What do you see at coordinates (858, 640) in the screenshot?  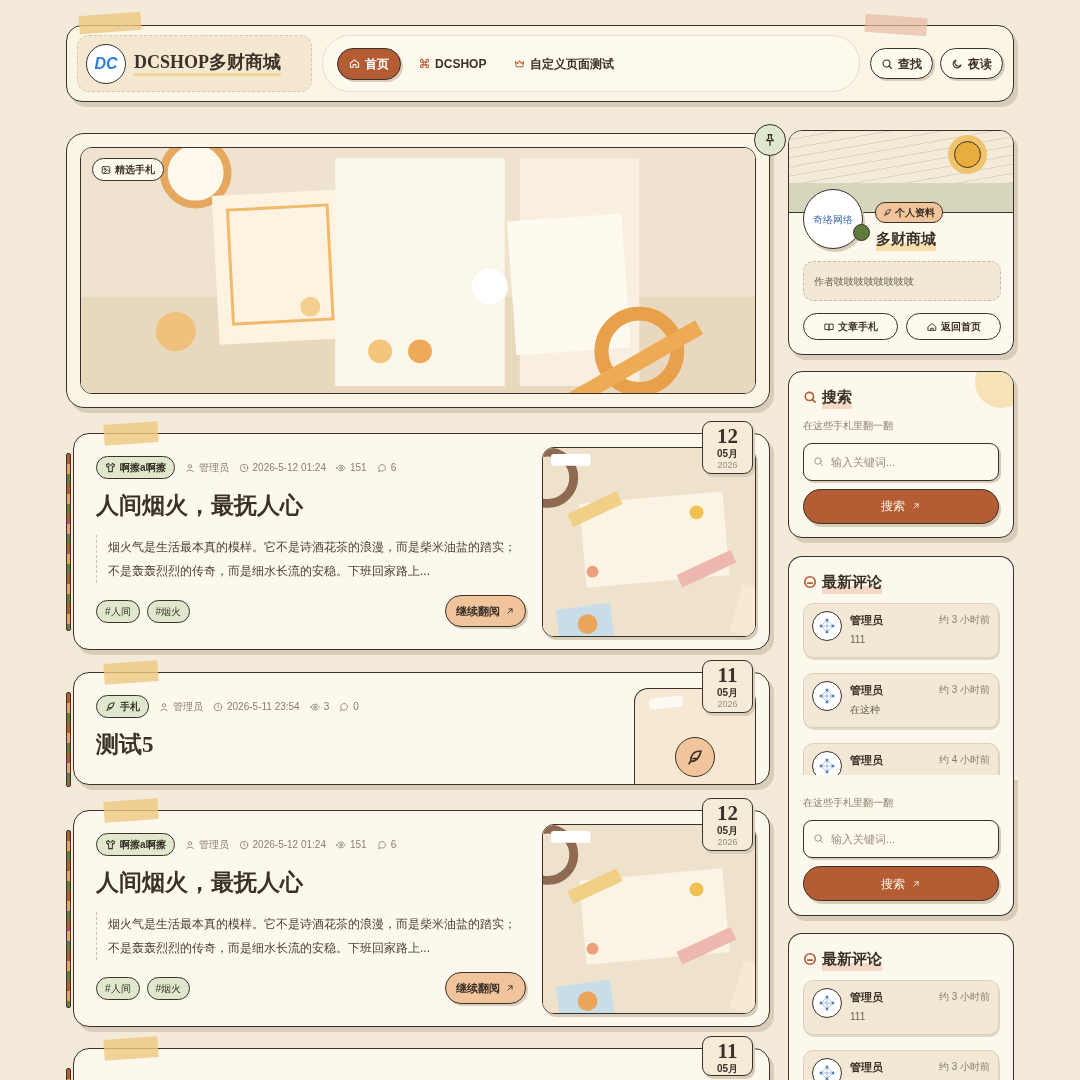 I see `comment-text: 111` at bounding box center [858, 640].